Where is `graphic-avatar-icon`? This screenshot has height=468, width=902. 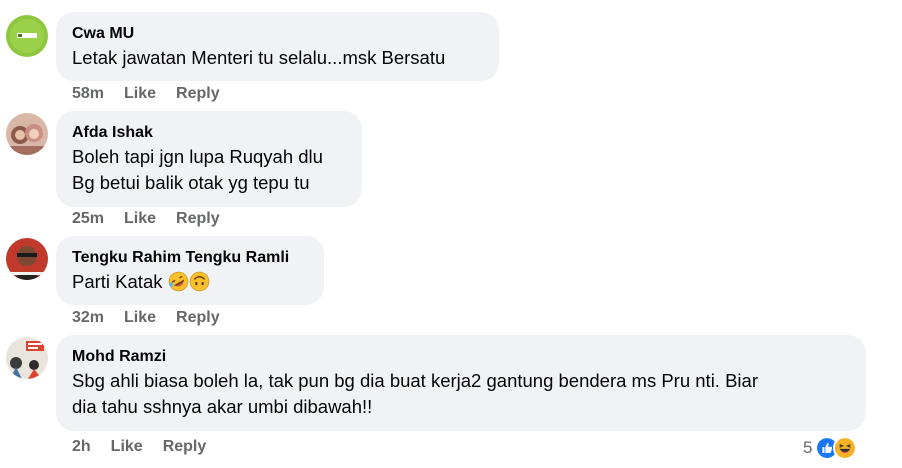
graphic-avatar-icon is located at coordinates (27, 358).